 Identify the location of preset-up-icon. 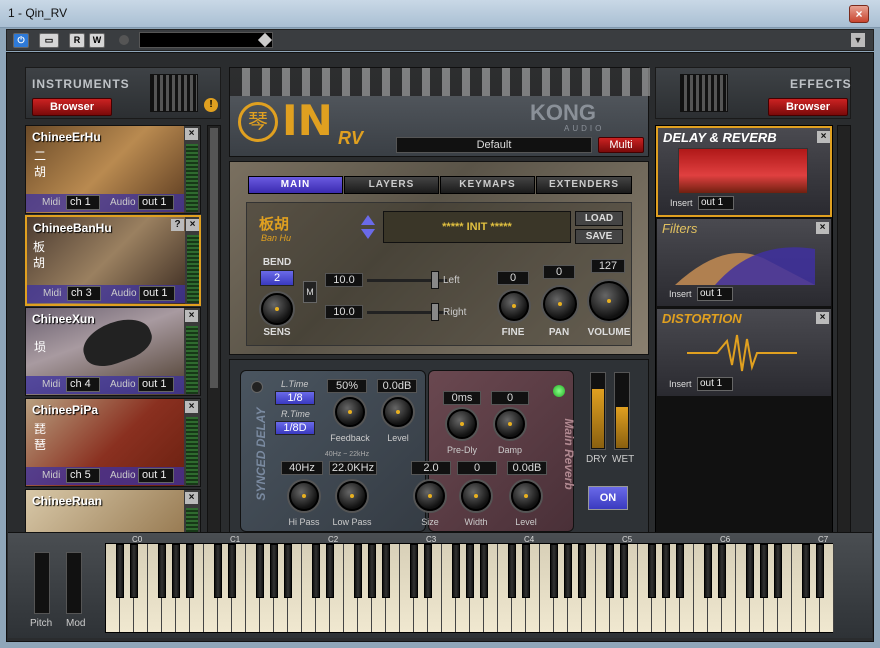
(368, 220).